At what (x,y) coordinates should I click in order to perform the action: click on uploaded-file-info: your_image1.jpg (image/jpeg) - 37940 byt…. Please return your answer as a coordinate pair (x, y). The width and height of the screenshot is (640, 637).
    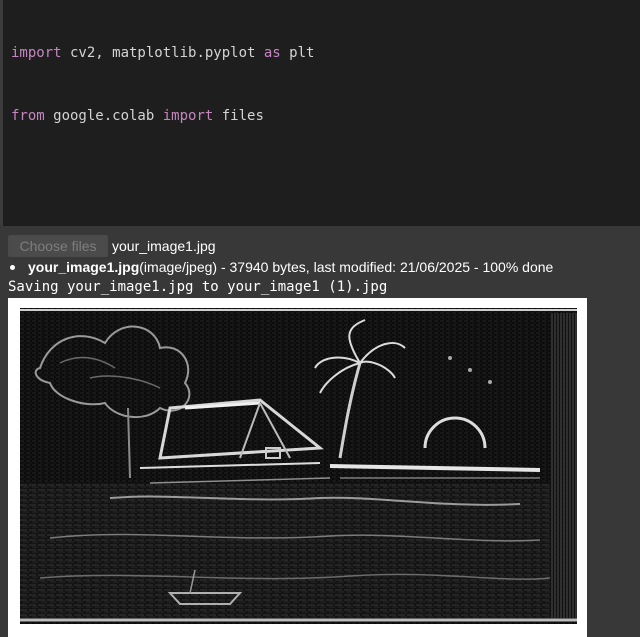
    Looking at the image, I should click on (280, 267).